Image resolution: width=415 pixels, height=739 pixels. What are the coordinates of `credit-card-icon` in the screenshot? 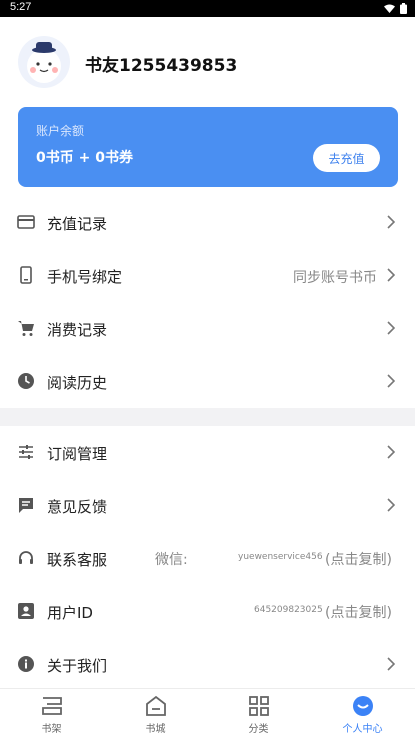 It's located at (26, 222).